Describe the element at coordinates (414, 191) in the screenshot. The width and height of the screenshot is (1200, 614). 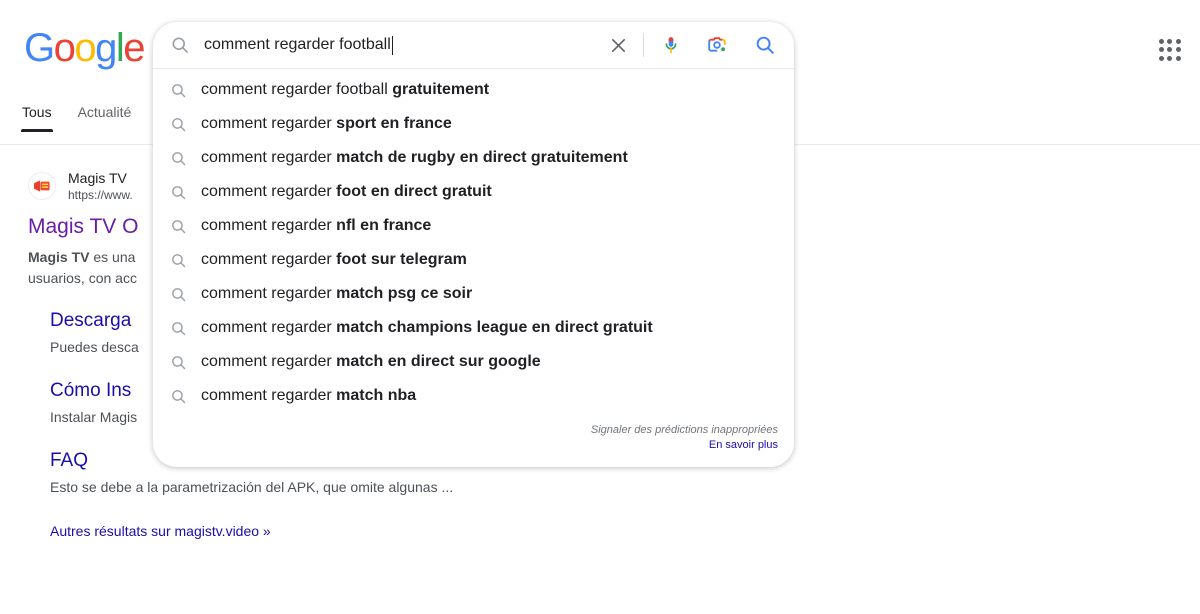
I see `suggestion-completion: foot en direct gratuit` at that location.